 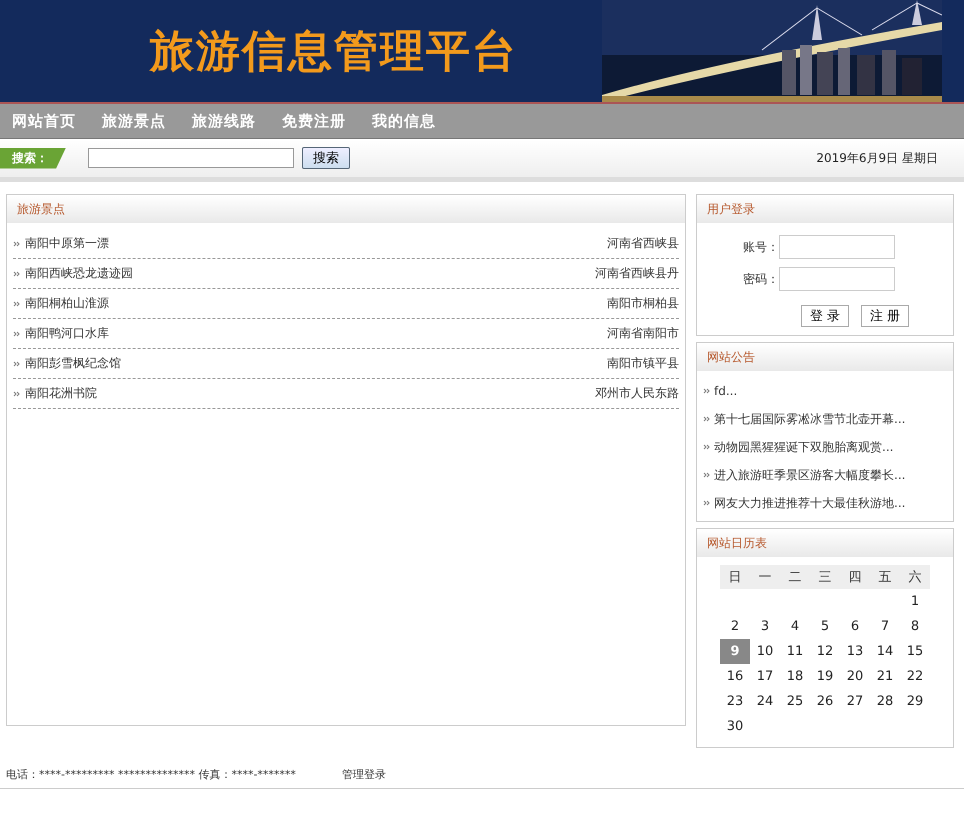 I want to click on calendar-day: 12, so click(x=825, y=651).